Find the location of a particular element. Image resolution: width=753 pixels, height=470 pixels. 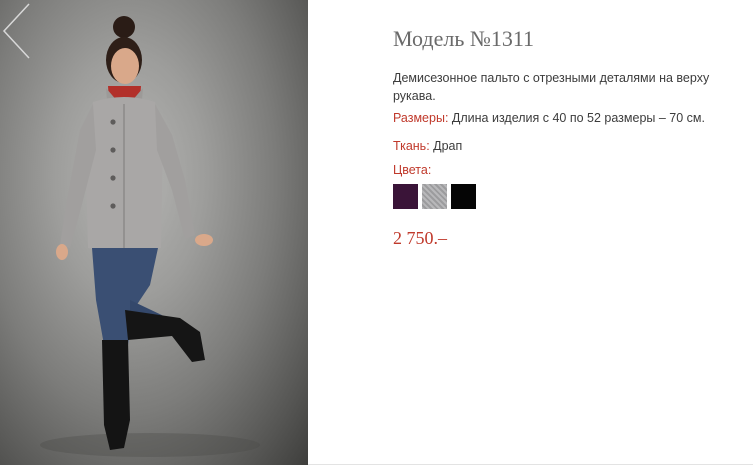

chevron-left-icon is located at coordinates (17, 31).